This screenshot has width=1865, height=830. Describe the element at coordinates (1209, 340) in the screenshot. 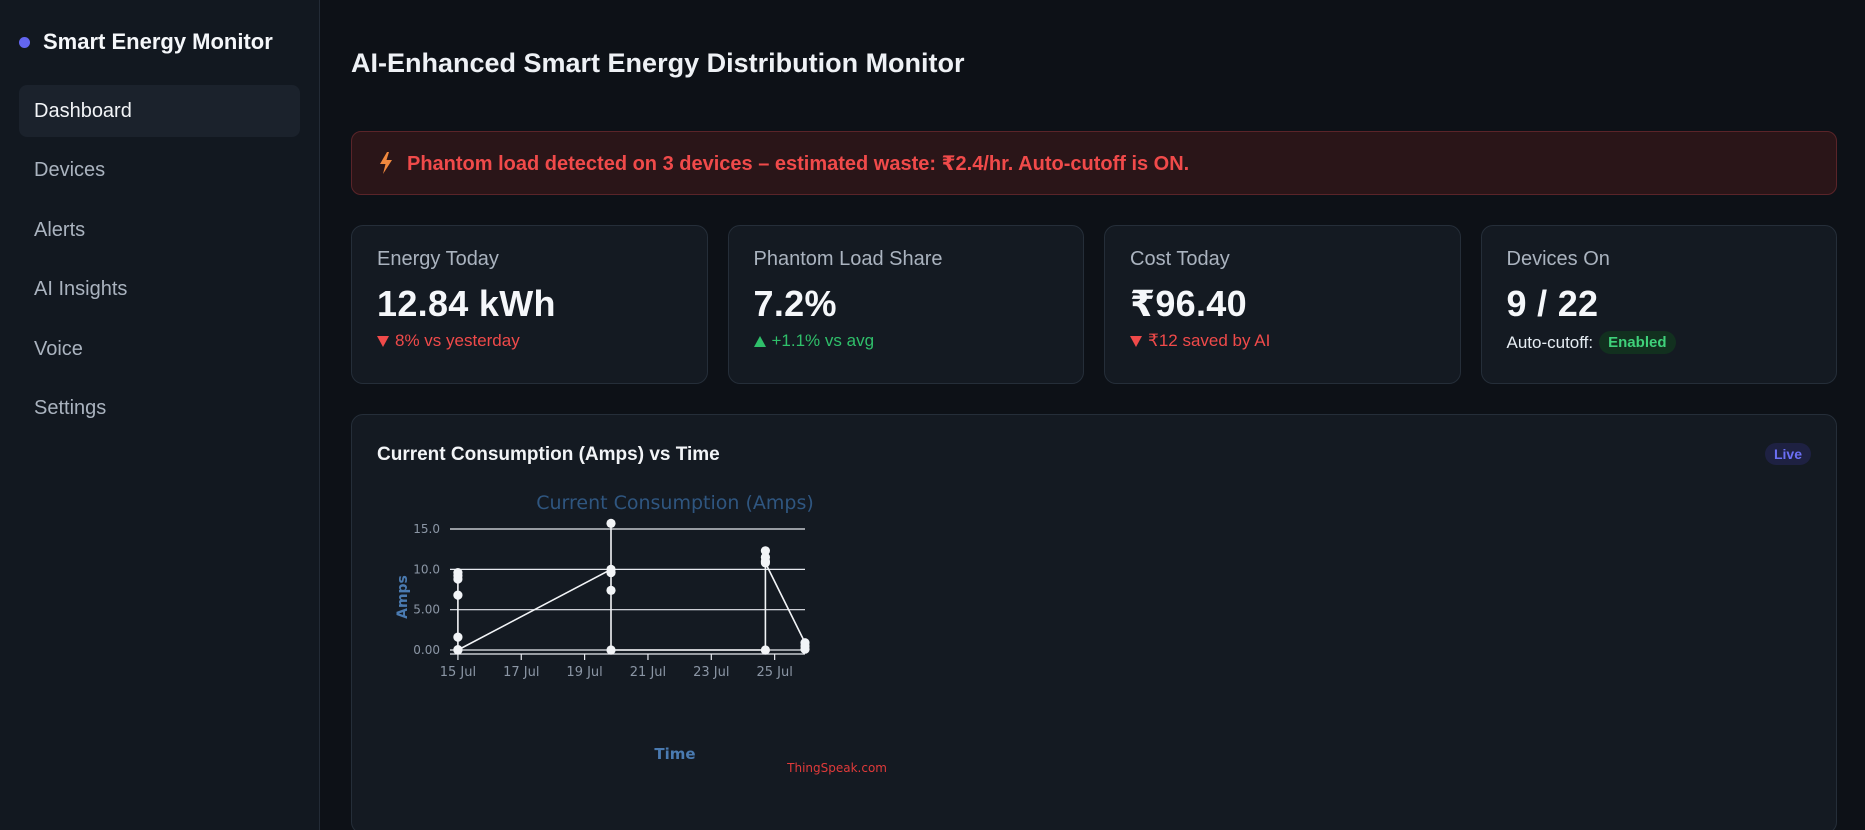

I see `card-delta-text: ₹12 saved by AI` at that location.